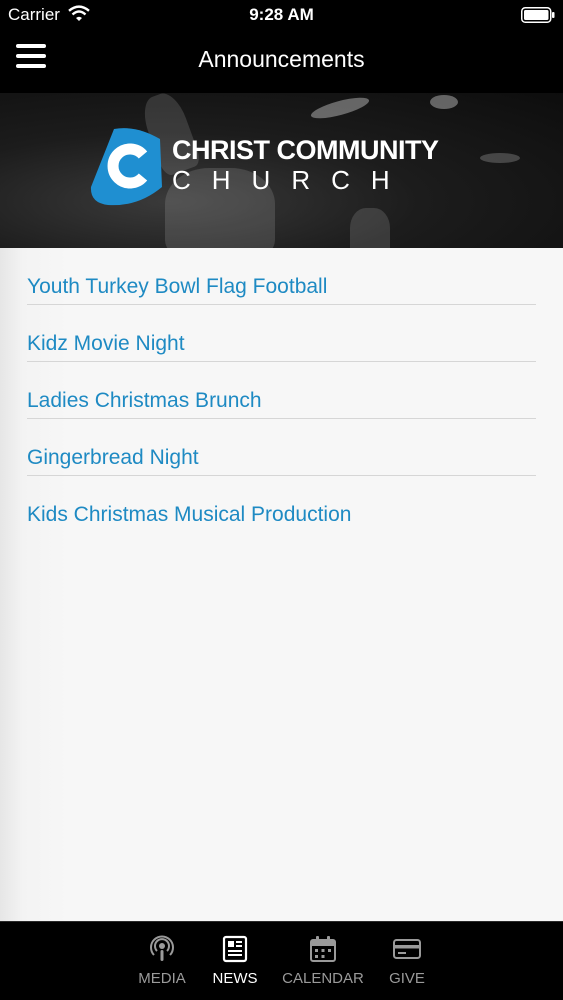 This screenshot has height=1000, width=563. I want to click on tab-label: GIVE, so click(407, 978).